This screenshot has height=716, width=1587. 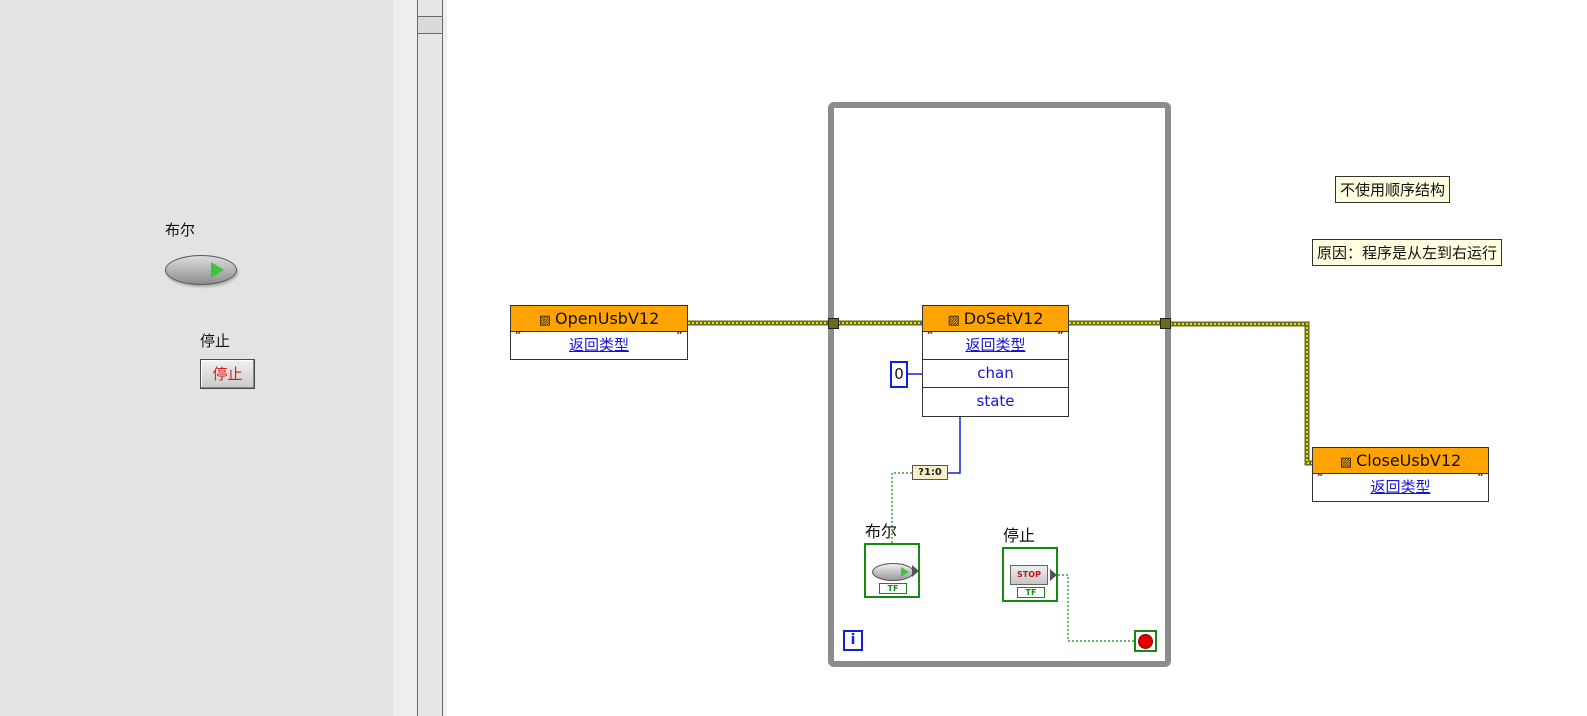 What do you see at coordinates (899, 374) in the screenshot?
I see `numeric-constant: 0` at bounding box center [899, 374].